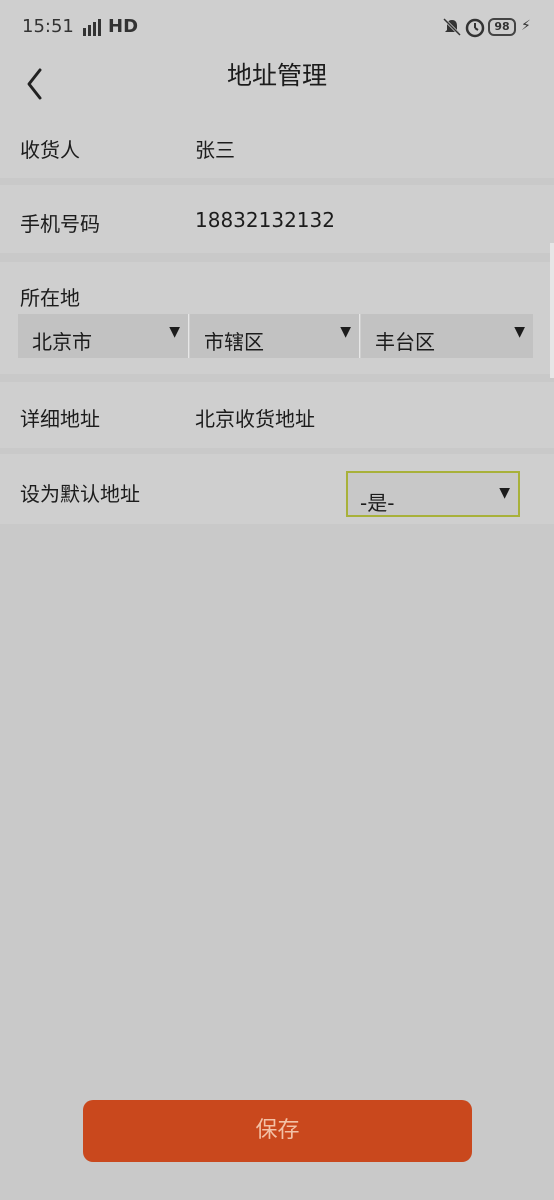 Image resolution: width=554 pixels, height=1200 pixels. What do you see at coordinates (265, 220) in the screenshot?
I see `phone-value: 18832132132` at bounding box center [265, 220].